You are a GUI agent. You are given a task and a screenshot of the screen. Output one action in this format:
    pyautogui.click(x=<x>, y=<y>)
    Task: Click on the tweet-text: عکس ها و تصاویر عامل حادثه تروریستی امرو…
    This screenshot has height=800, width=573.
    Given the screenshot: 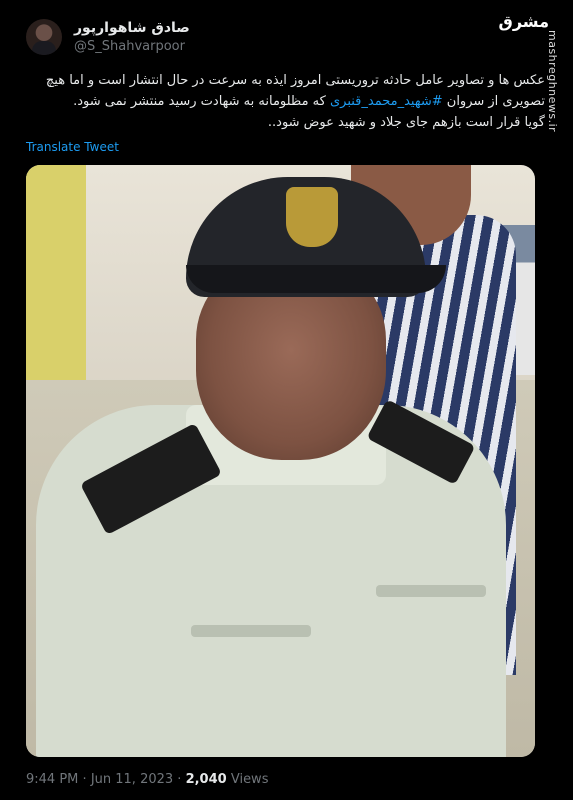 What is the action you would take?
    pyautogui.click(x=285, y=101)
    